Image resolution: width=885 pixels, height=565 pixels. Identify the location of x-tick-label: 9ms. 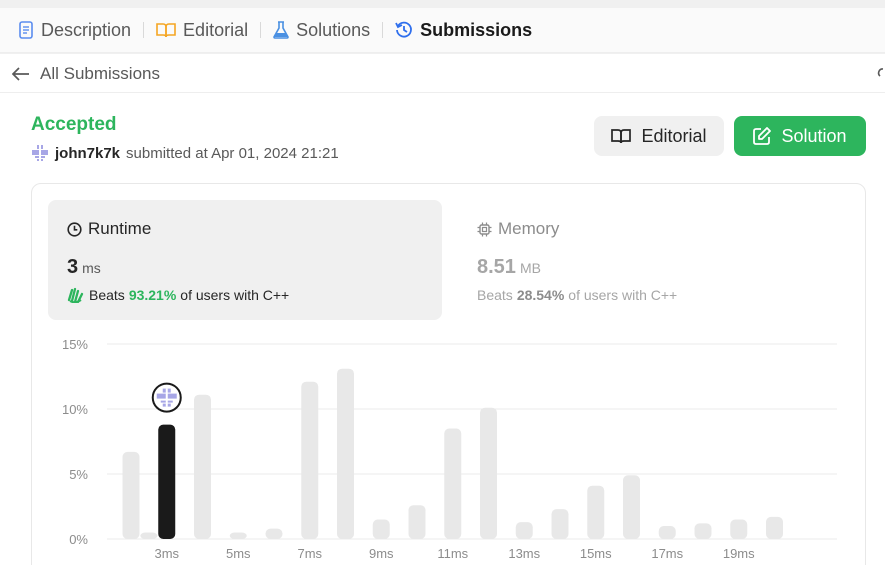
(381, 553).